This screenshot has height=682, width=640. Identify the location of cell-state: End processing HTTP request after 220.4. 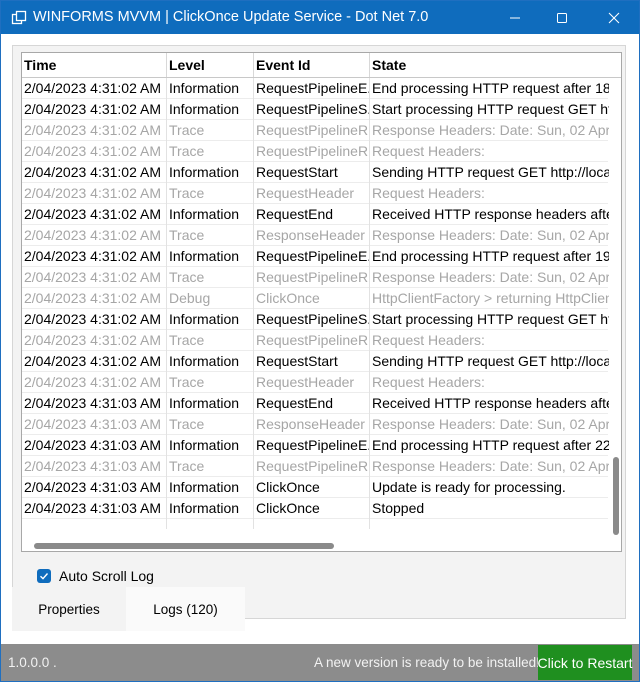
(490, 445).